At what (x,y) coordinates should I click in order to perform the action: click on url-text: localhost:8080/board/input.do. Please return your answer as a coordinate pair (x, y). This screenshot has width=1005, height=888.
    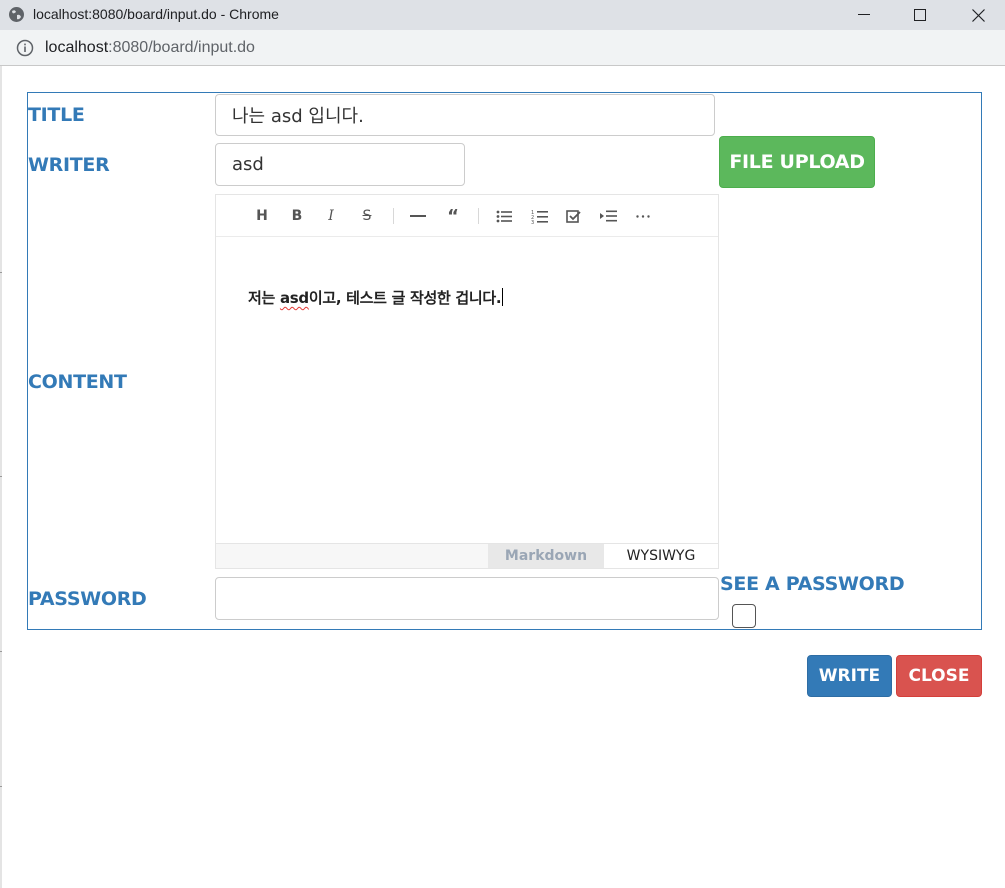
    Looking at the image, I should click on (150, 48).